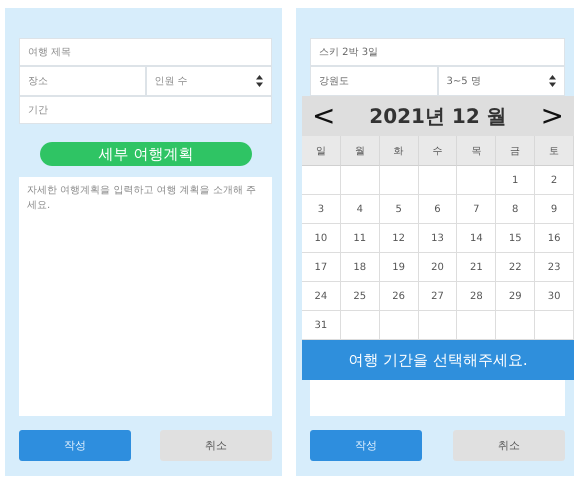 Image resolution: width=574 pixels, height=478 pixels. Describe the element at coordinates (209, 81) in the screenshot. I see `people-select: 인원 수` at that location.